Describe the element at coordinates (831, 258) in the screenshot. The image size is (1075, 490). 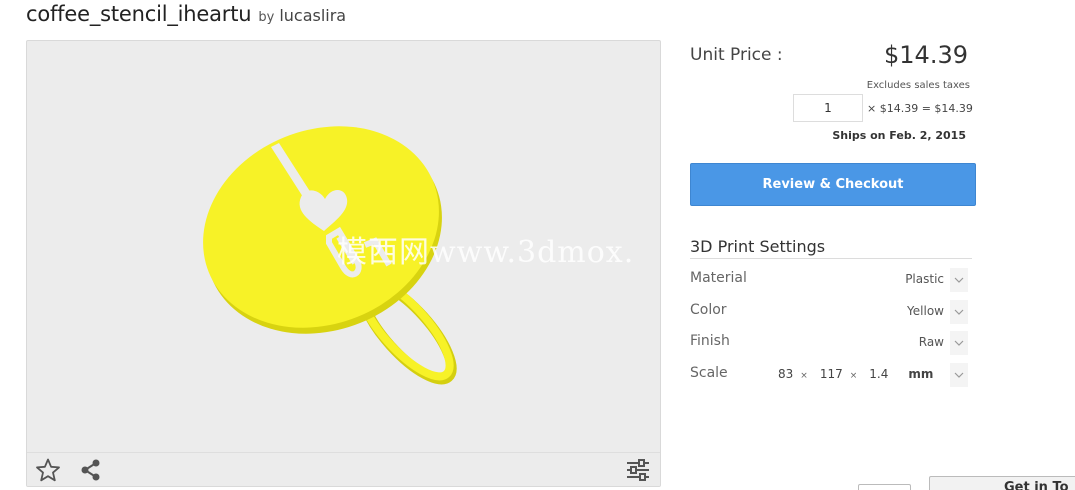
I see `divider` at that location.